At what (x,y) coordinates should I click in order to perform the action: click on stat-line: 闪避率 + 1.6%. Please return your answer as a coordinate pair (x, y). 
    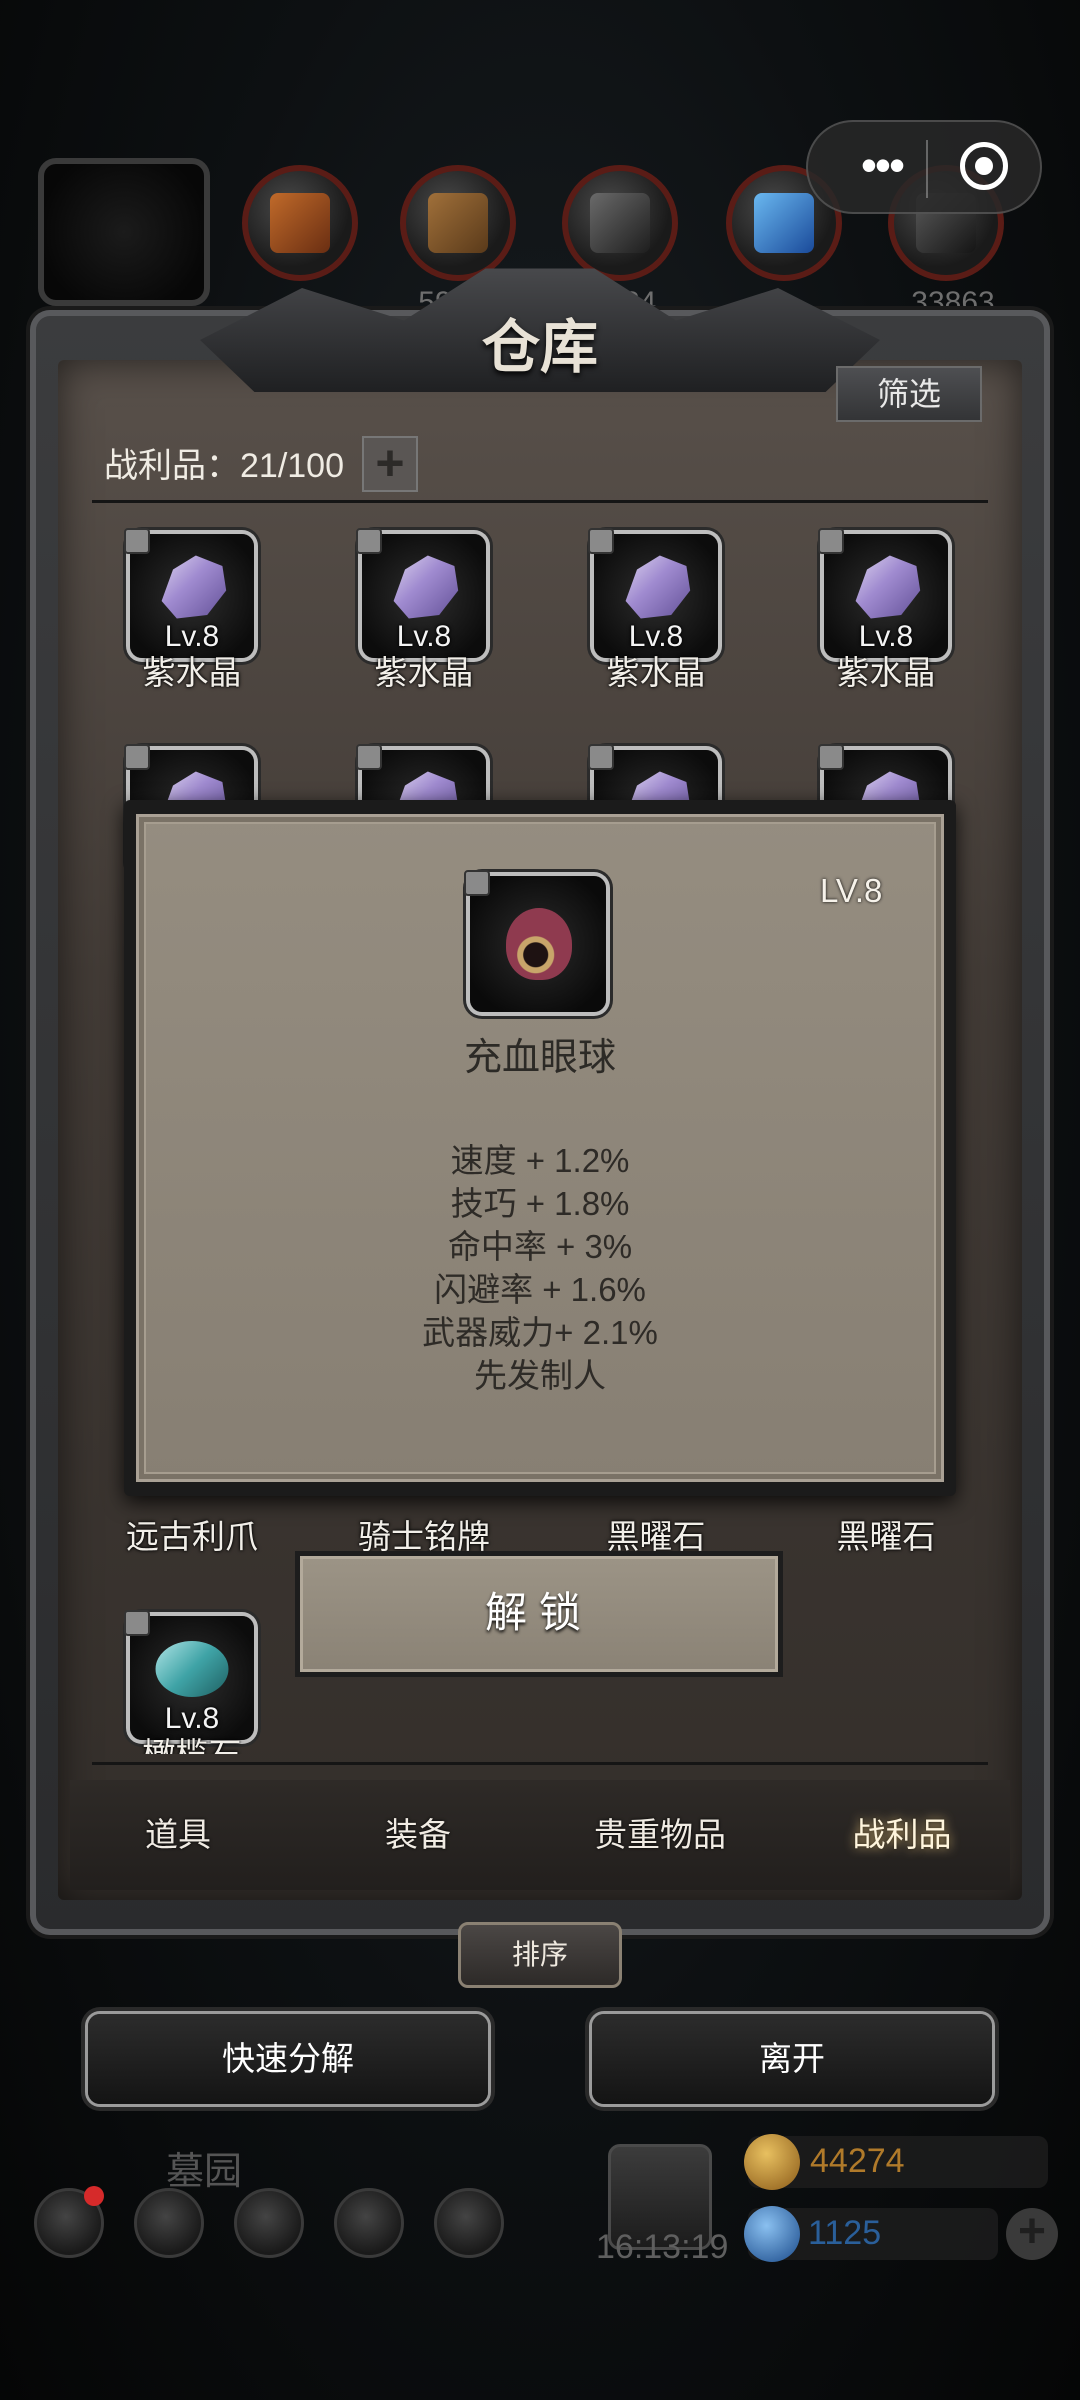
    Looking at the image, I should click on (540, 1289).